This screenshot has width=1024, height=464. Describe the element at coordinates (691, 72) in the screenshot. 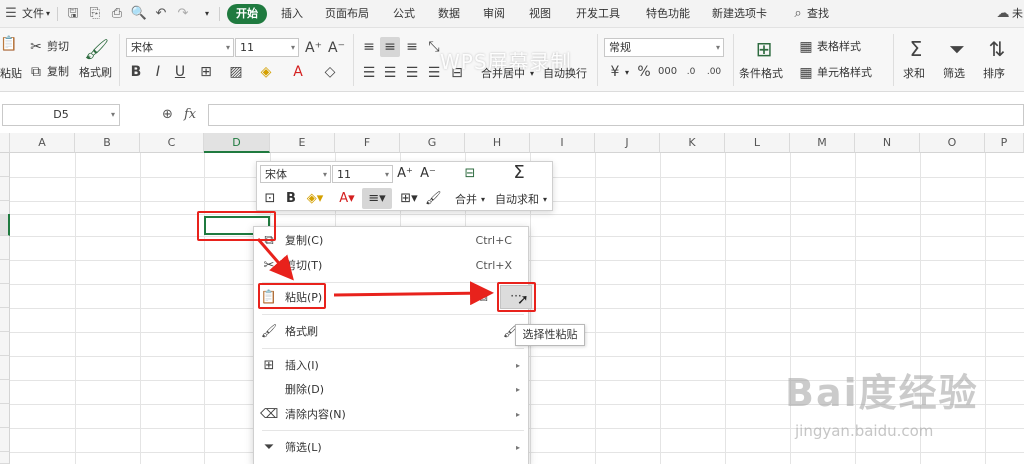

I see `increase-decimal-icon: .0` at that location.